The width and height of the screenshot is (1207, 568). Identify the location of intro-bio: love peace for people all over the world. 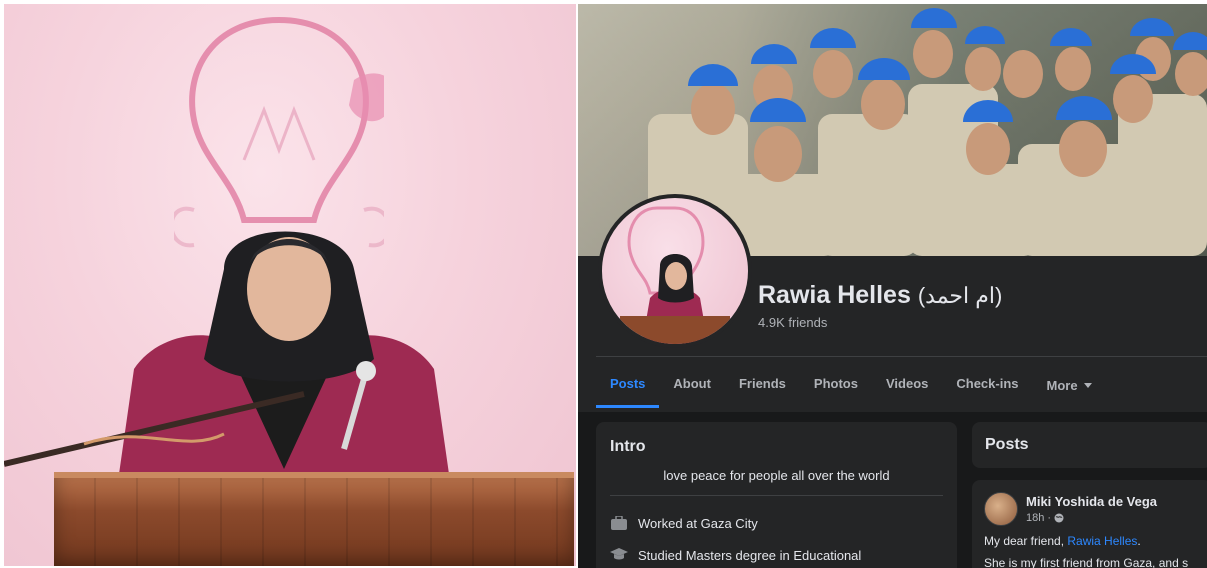
(776, 475).